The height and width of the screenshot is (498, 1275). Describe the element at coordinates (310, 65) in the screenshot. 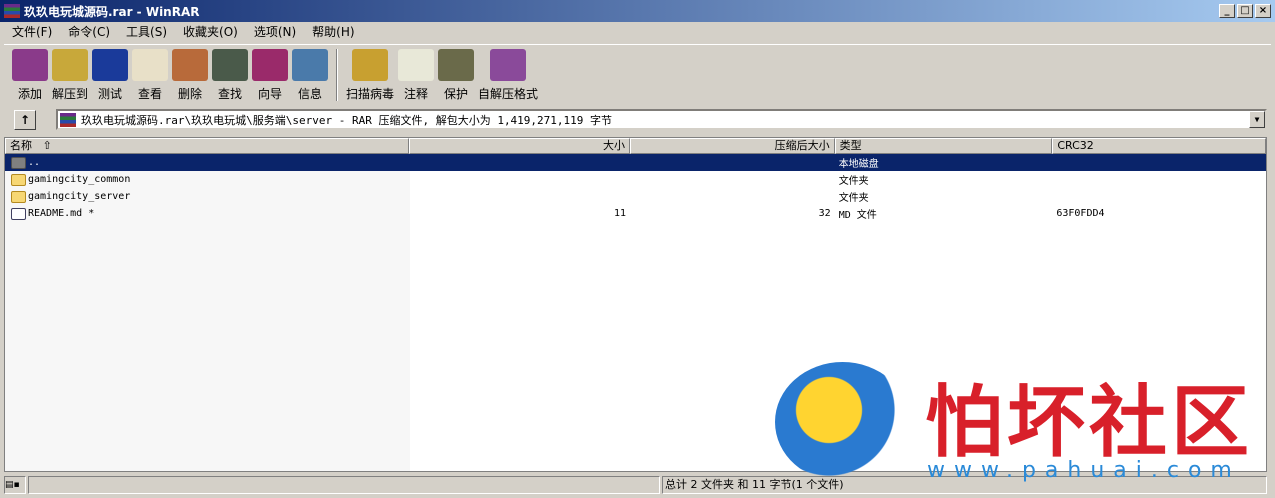

I see `info-icon` at that location.